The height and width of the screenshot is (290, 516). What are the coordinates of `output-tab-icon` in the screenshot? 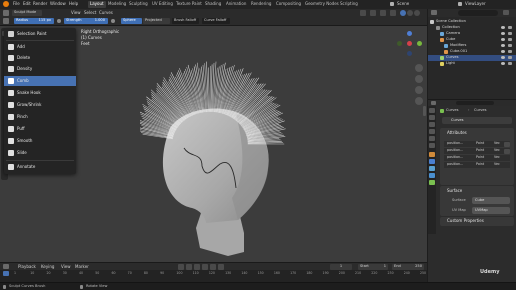 It's located at (432, 124).